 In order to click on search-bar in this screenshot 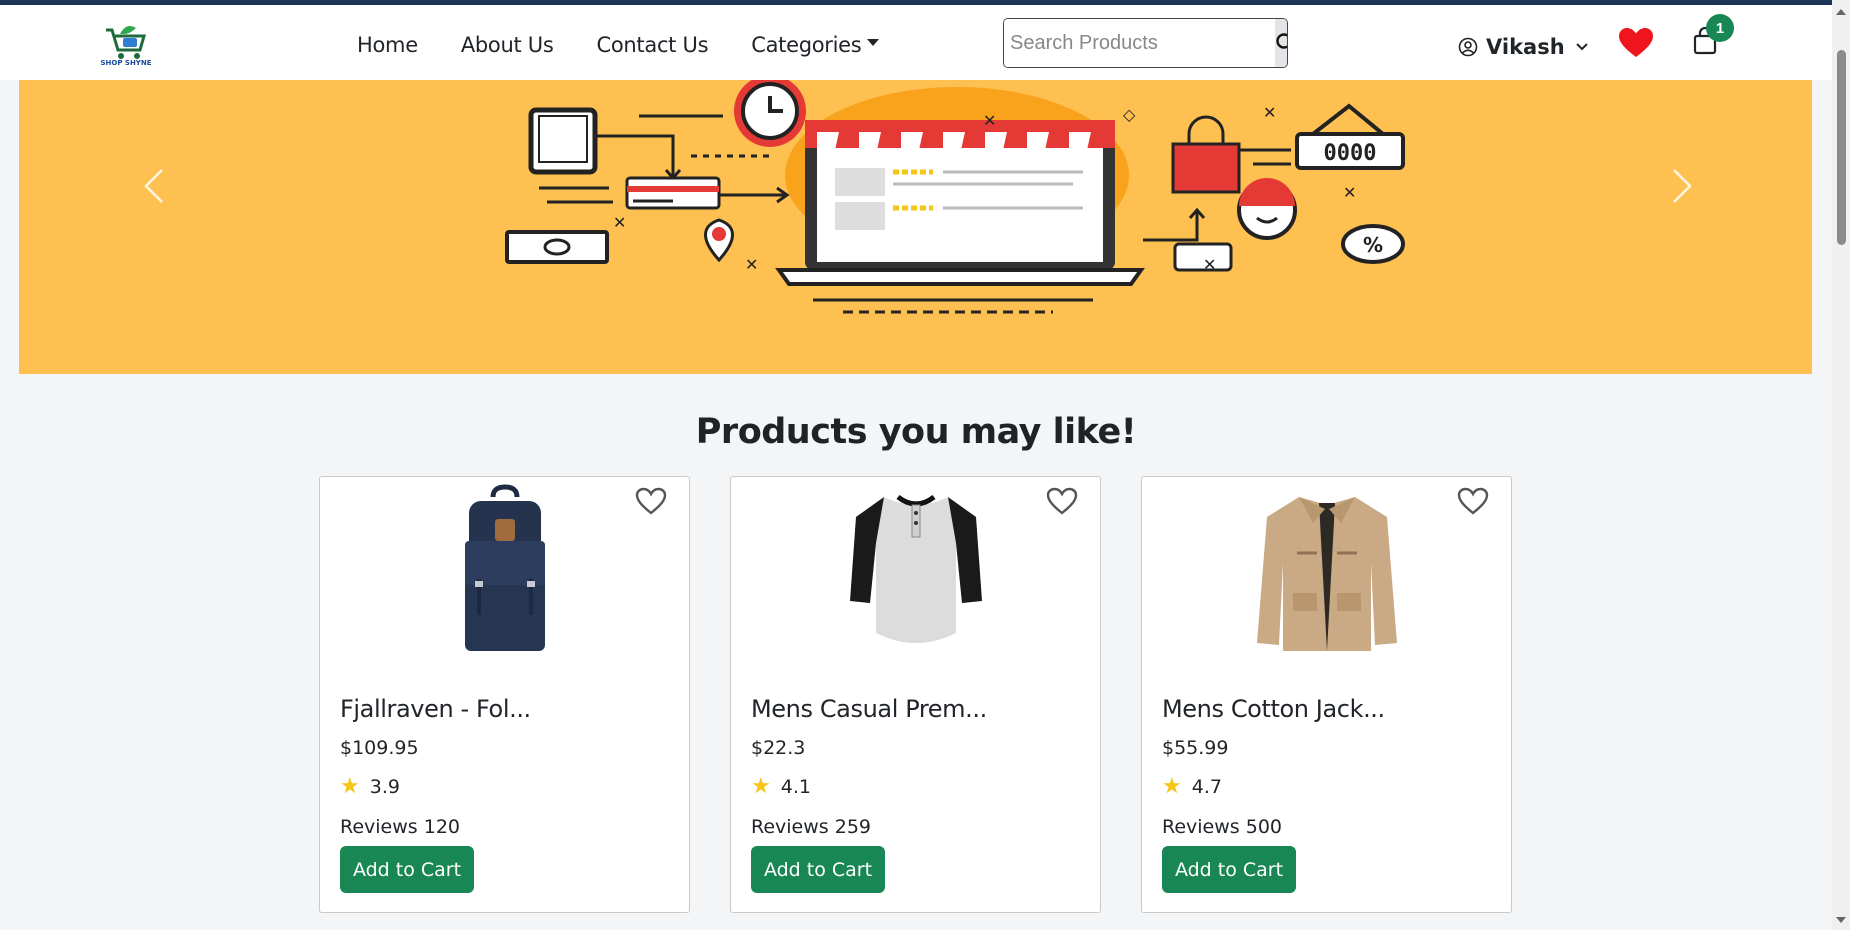, I will do `click(1145, 43)`.